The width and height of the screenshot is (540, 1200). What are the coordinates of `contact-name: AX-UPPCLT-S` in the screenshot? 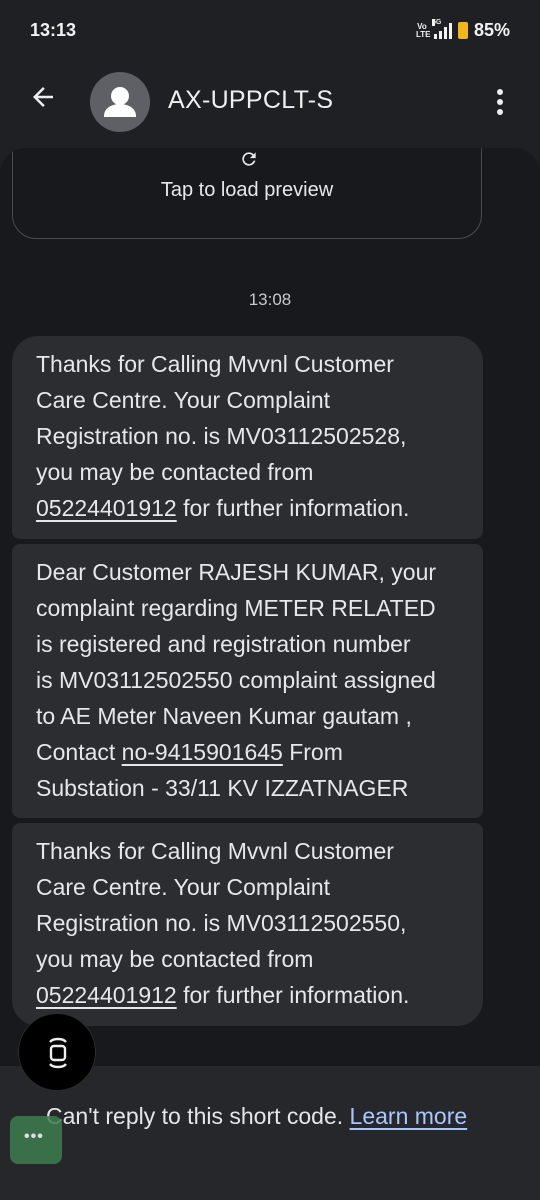 It's located at (251, 100).